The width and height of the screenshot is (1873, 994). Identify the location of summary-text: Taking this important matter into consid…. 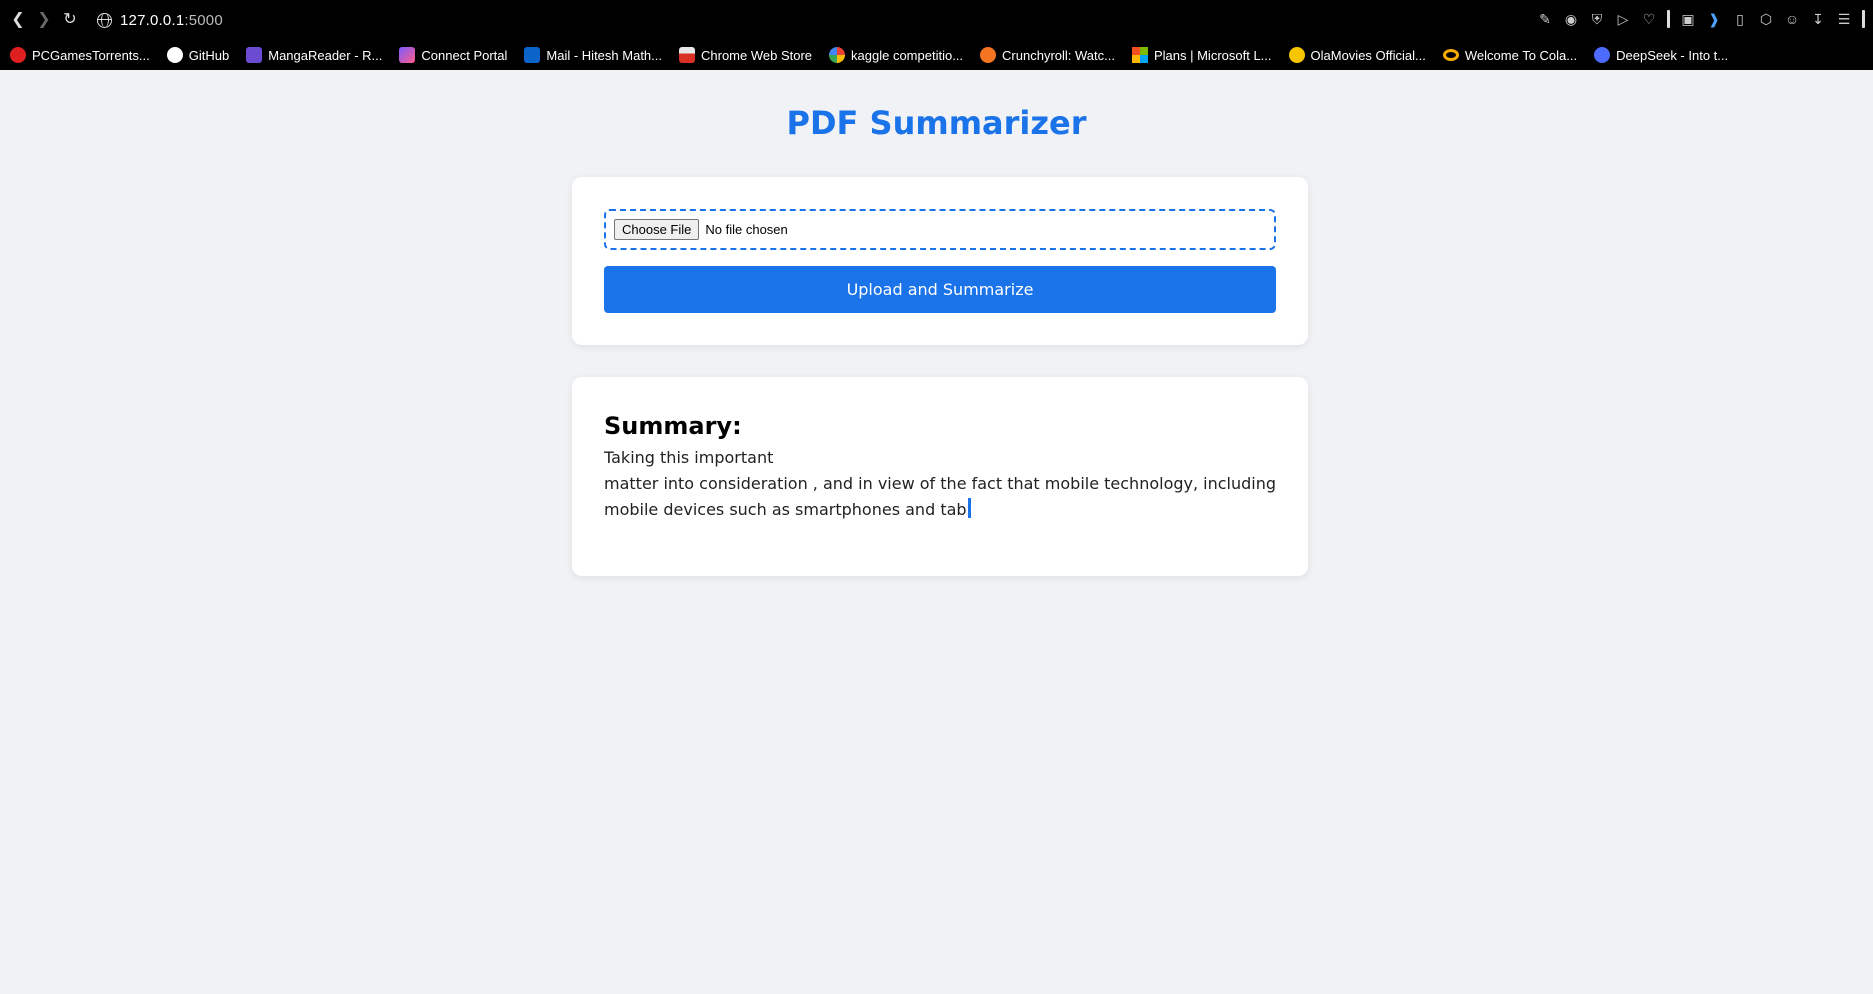
(940, 484).